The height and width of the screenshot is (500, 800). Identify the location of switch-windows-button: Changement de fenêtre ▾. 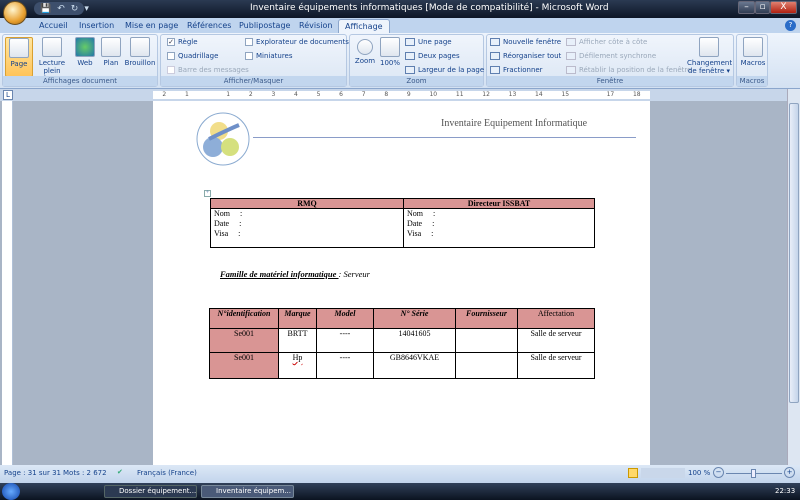
(709, 56).